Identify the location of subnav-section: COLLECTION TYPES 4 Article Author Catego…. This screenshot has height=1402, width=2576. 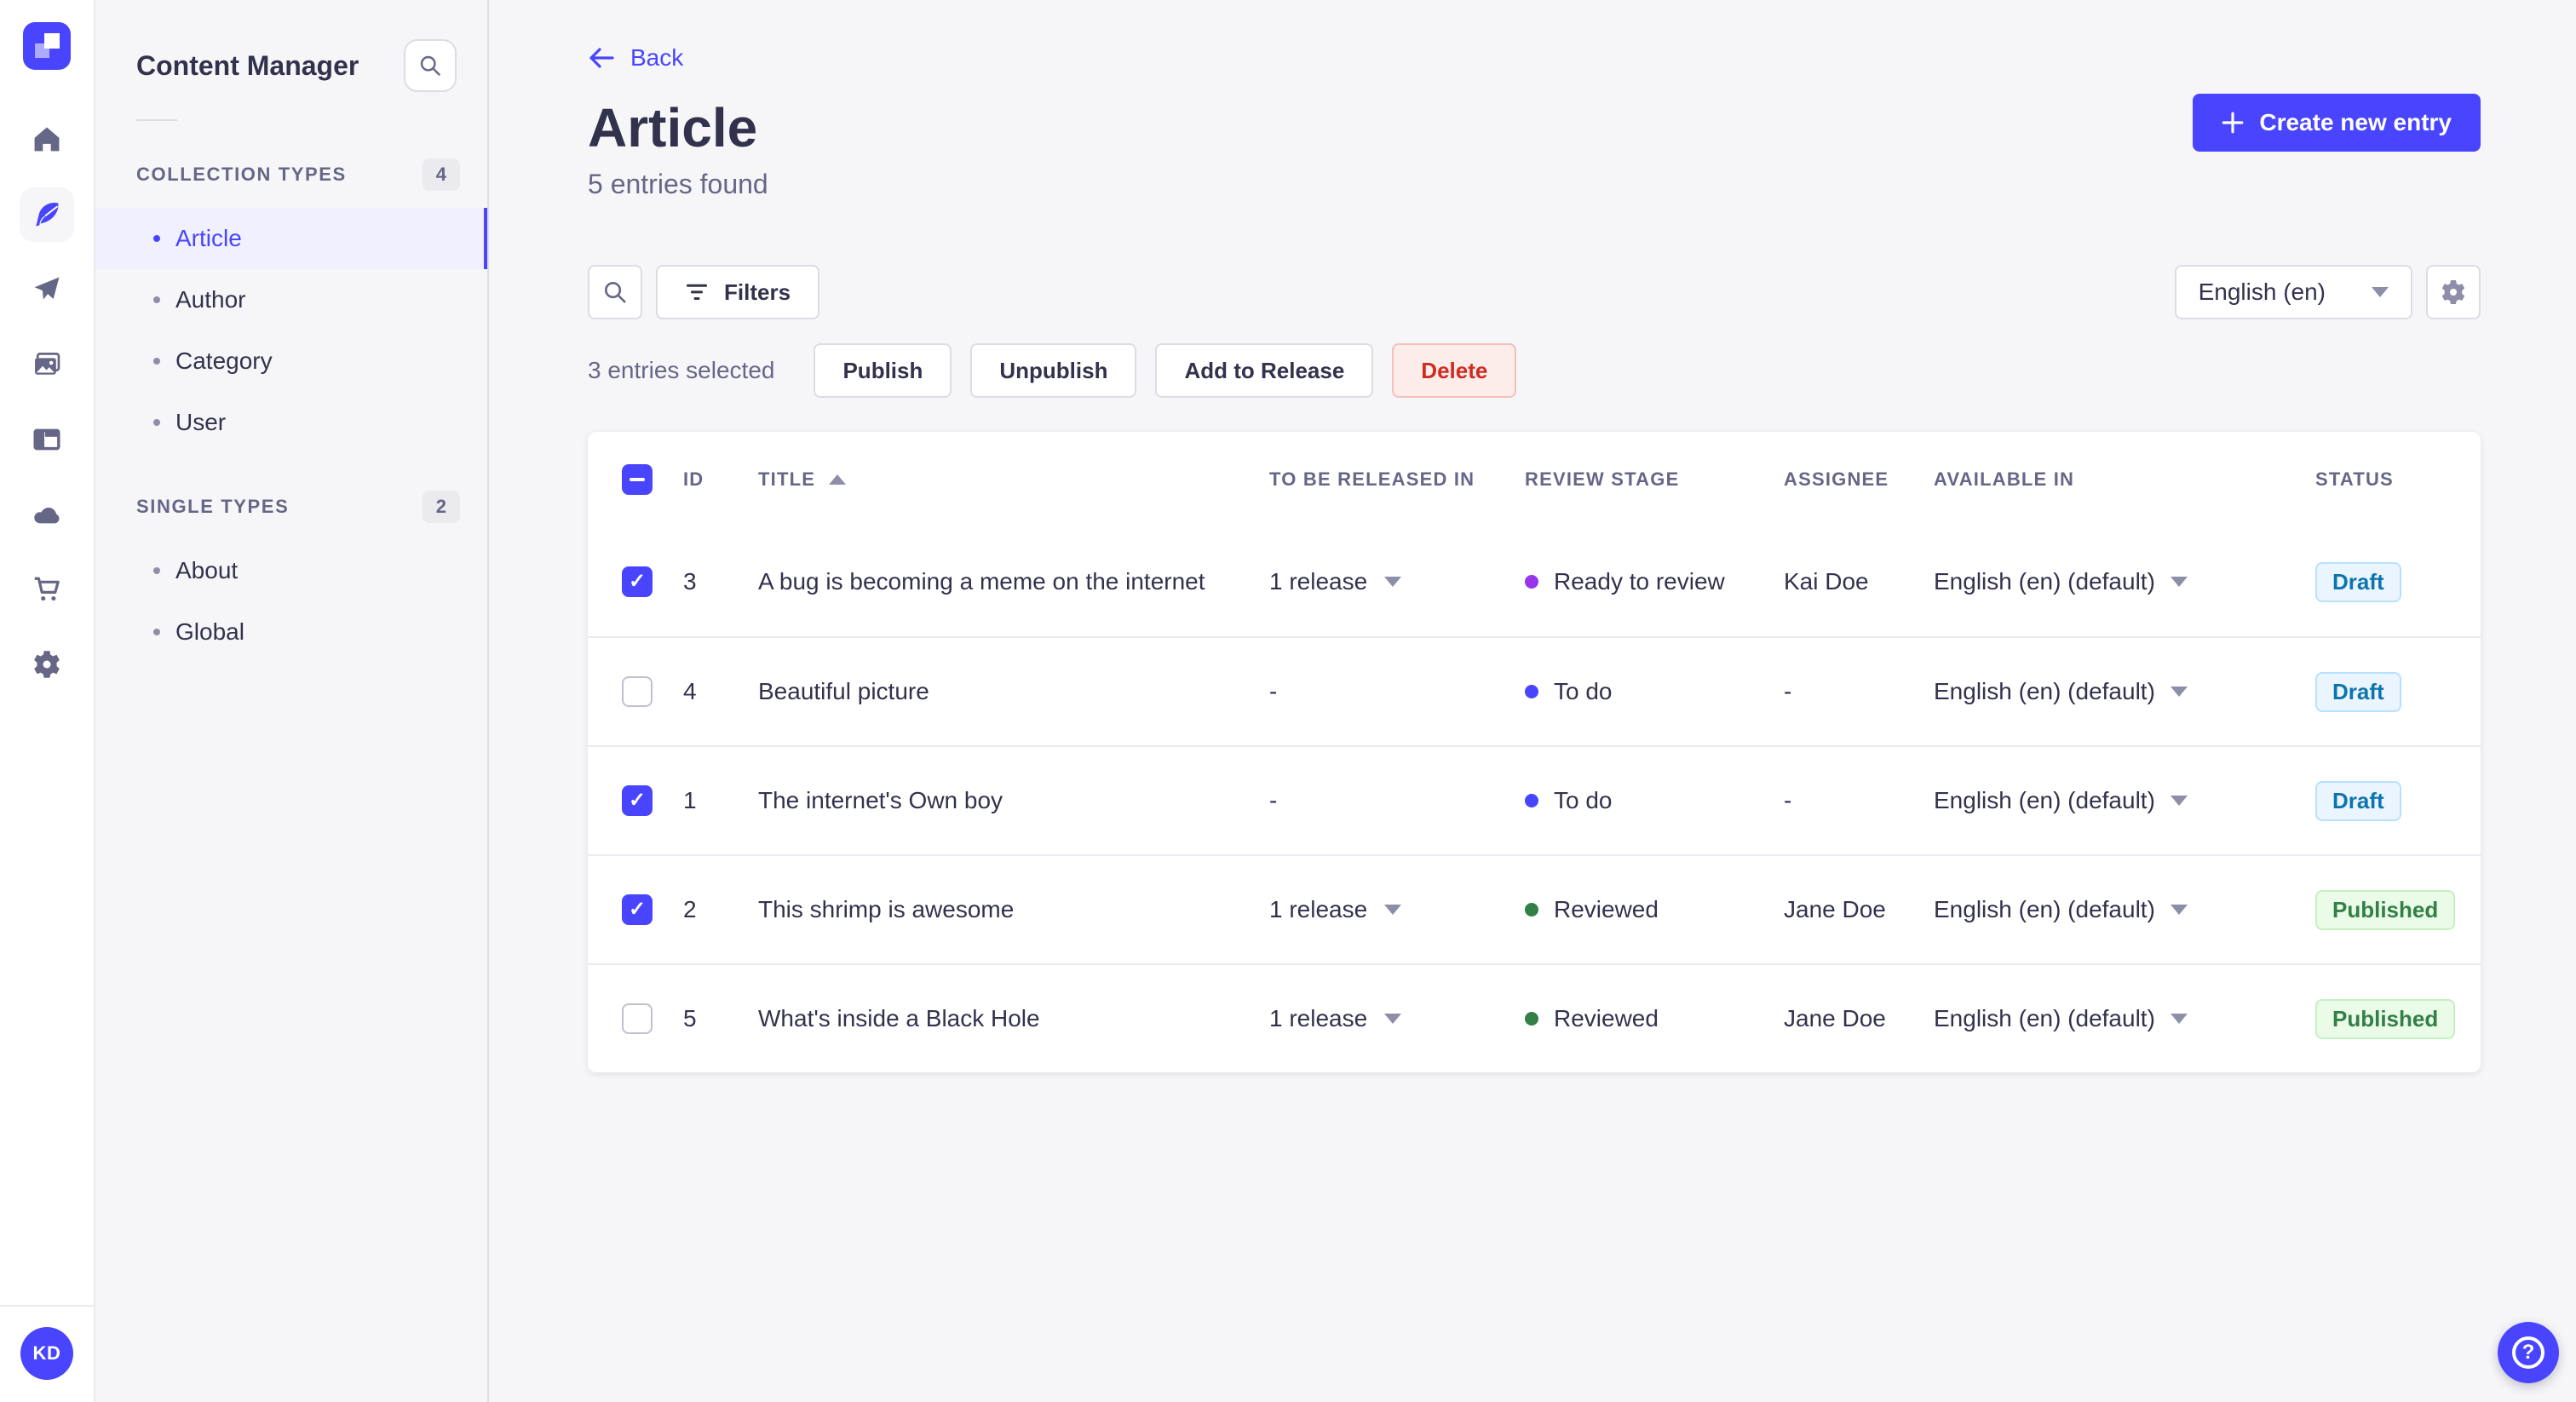
(291, 305).